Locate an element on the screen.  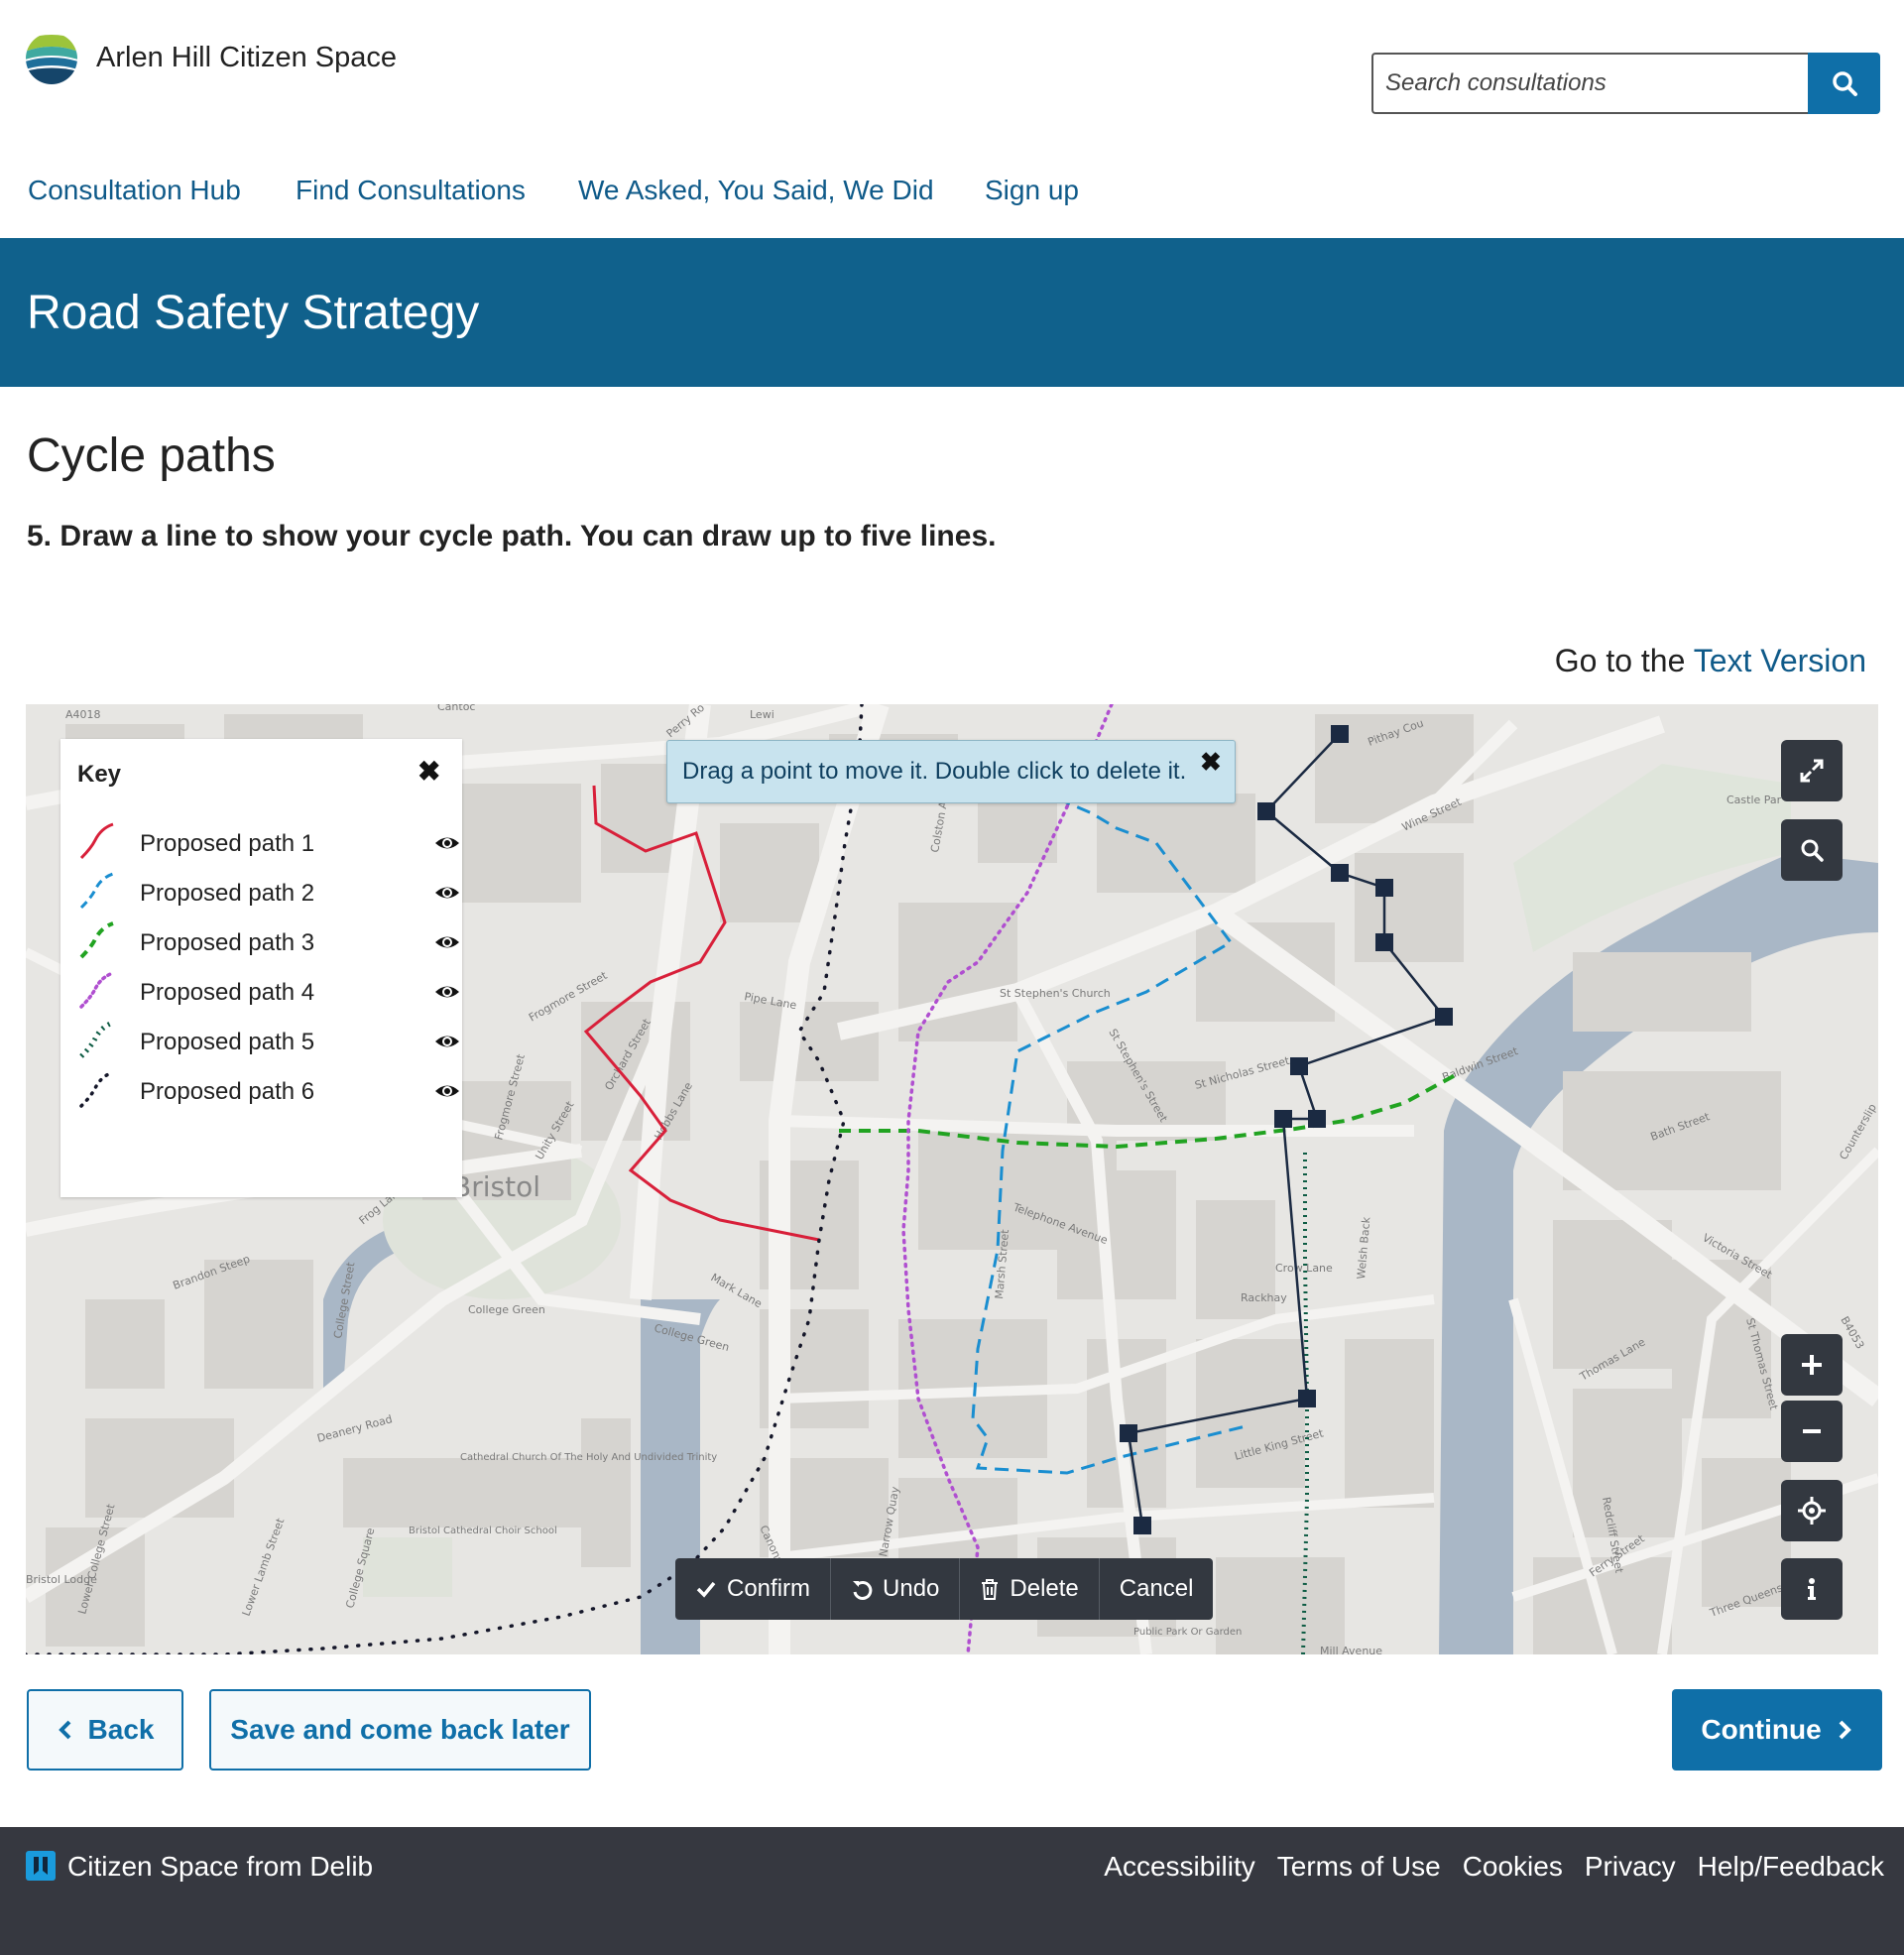
map-label: College Green is located at coordinates (506, 1309).